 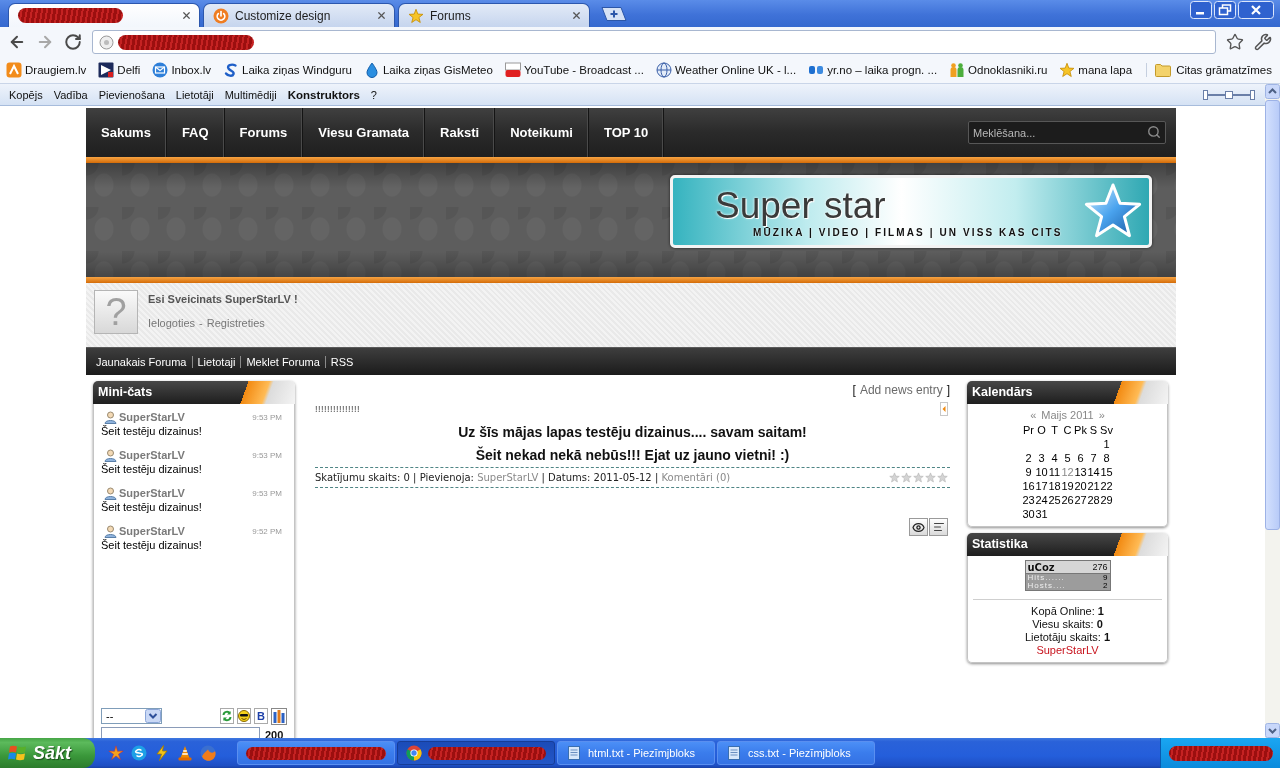 What do you see at coordinates (1054, 500) in the screenshot?
I see `calendar-day: 25` at bounding box center [1054, 500].